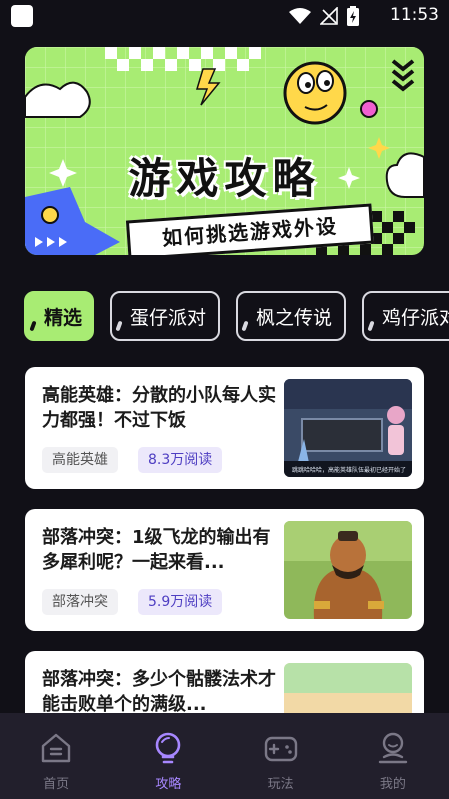  I want to click on game-tag: 高能英雄, so click(80, 460).